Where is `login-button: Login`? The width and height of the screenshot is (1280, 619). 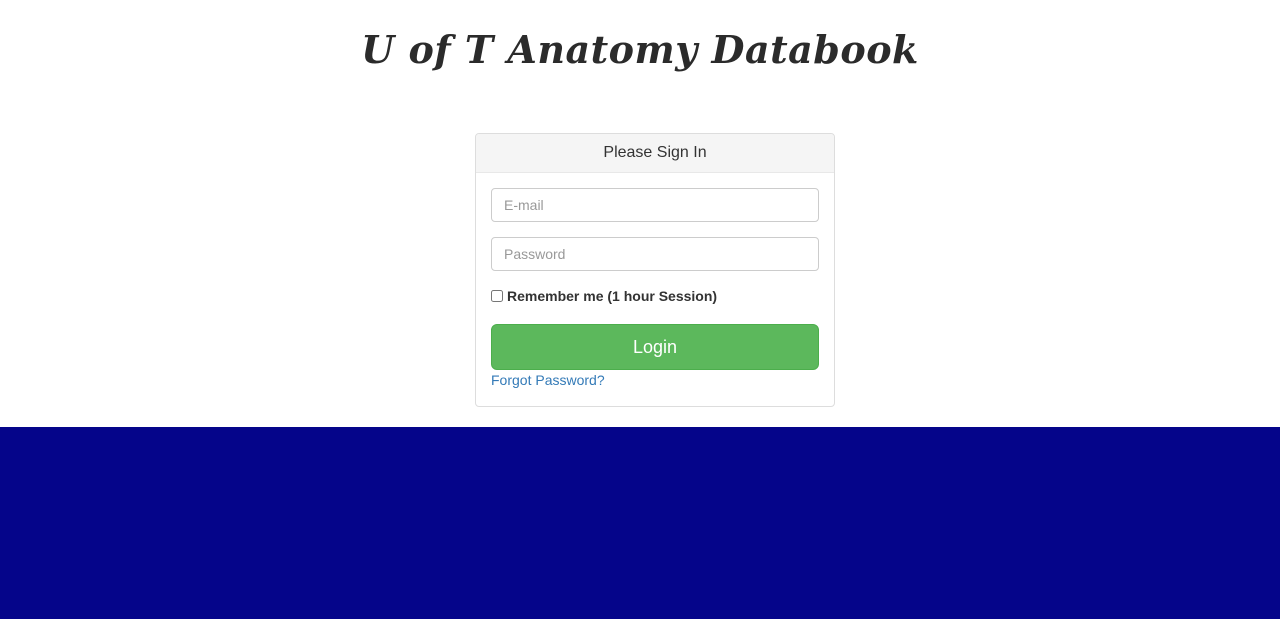 login-button: Login is located at coordinates (655, 347).